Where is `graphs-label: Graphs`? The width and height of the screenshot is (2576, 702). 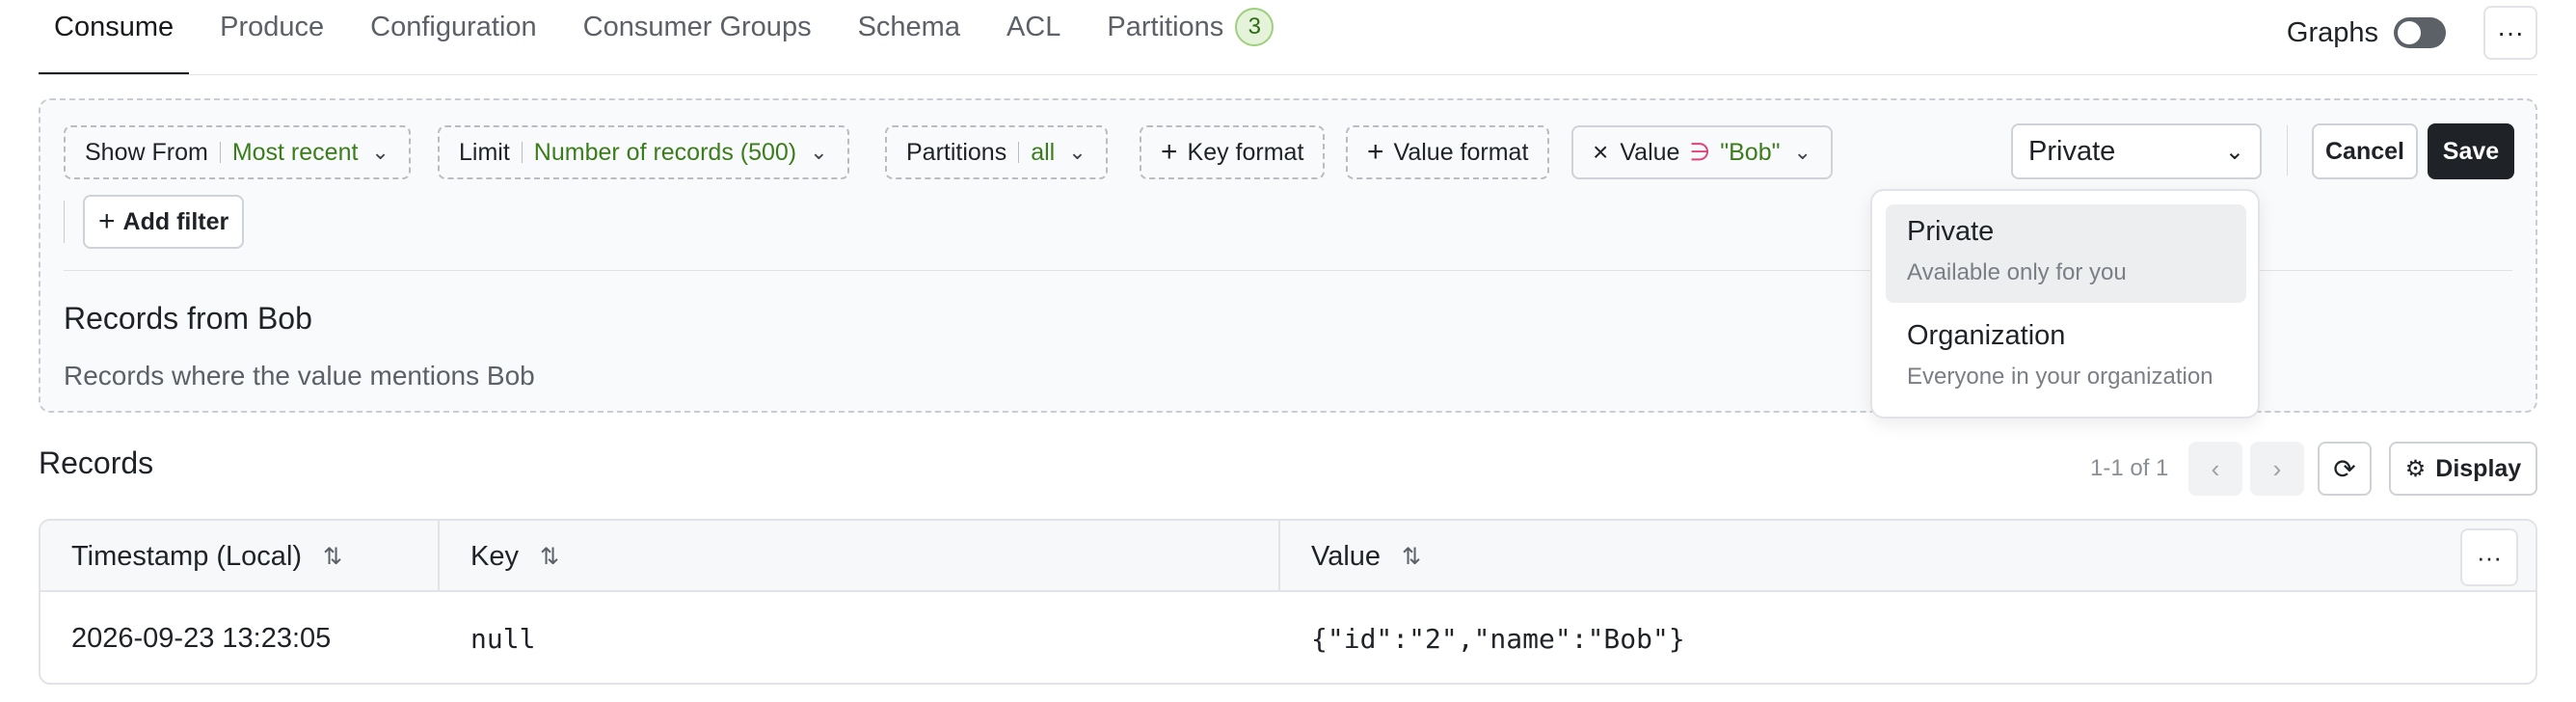 graphs-label: Graphs is located at coordinates (2332, 32).